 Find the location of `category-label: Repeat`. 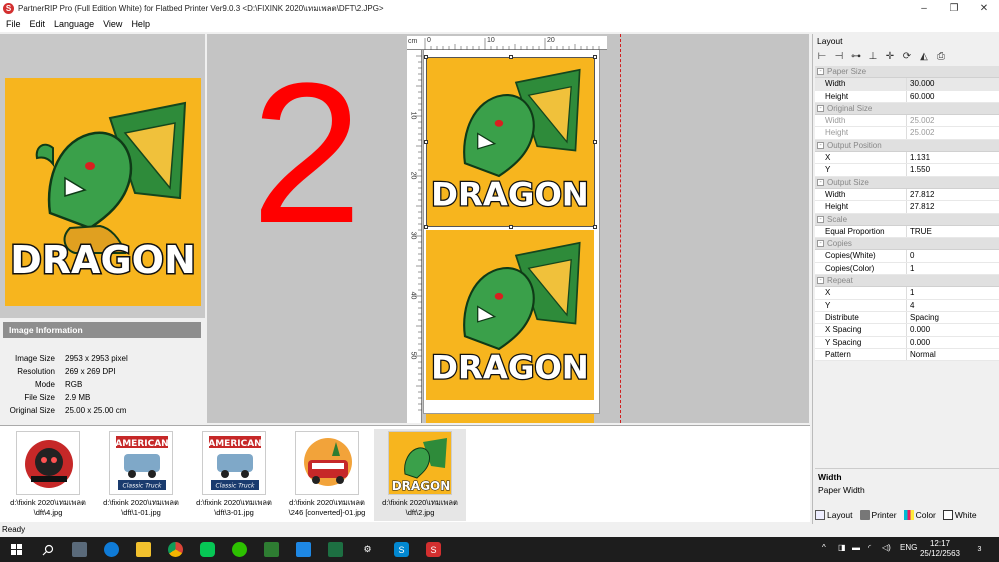

category-label: Repeat is located at coordinates (840, 281).